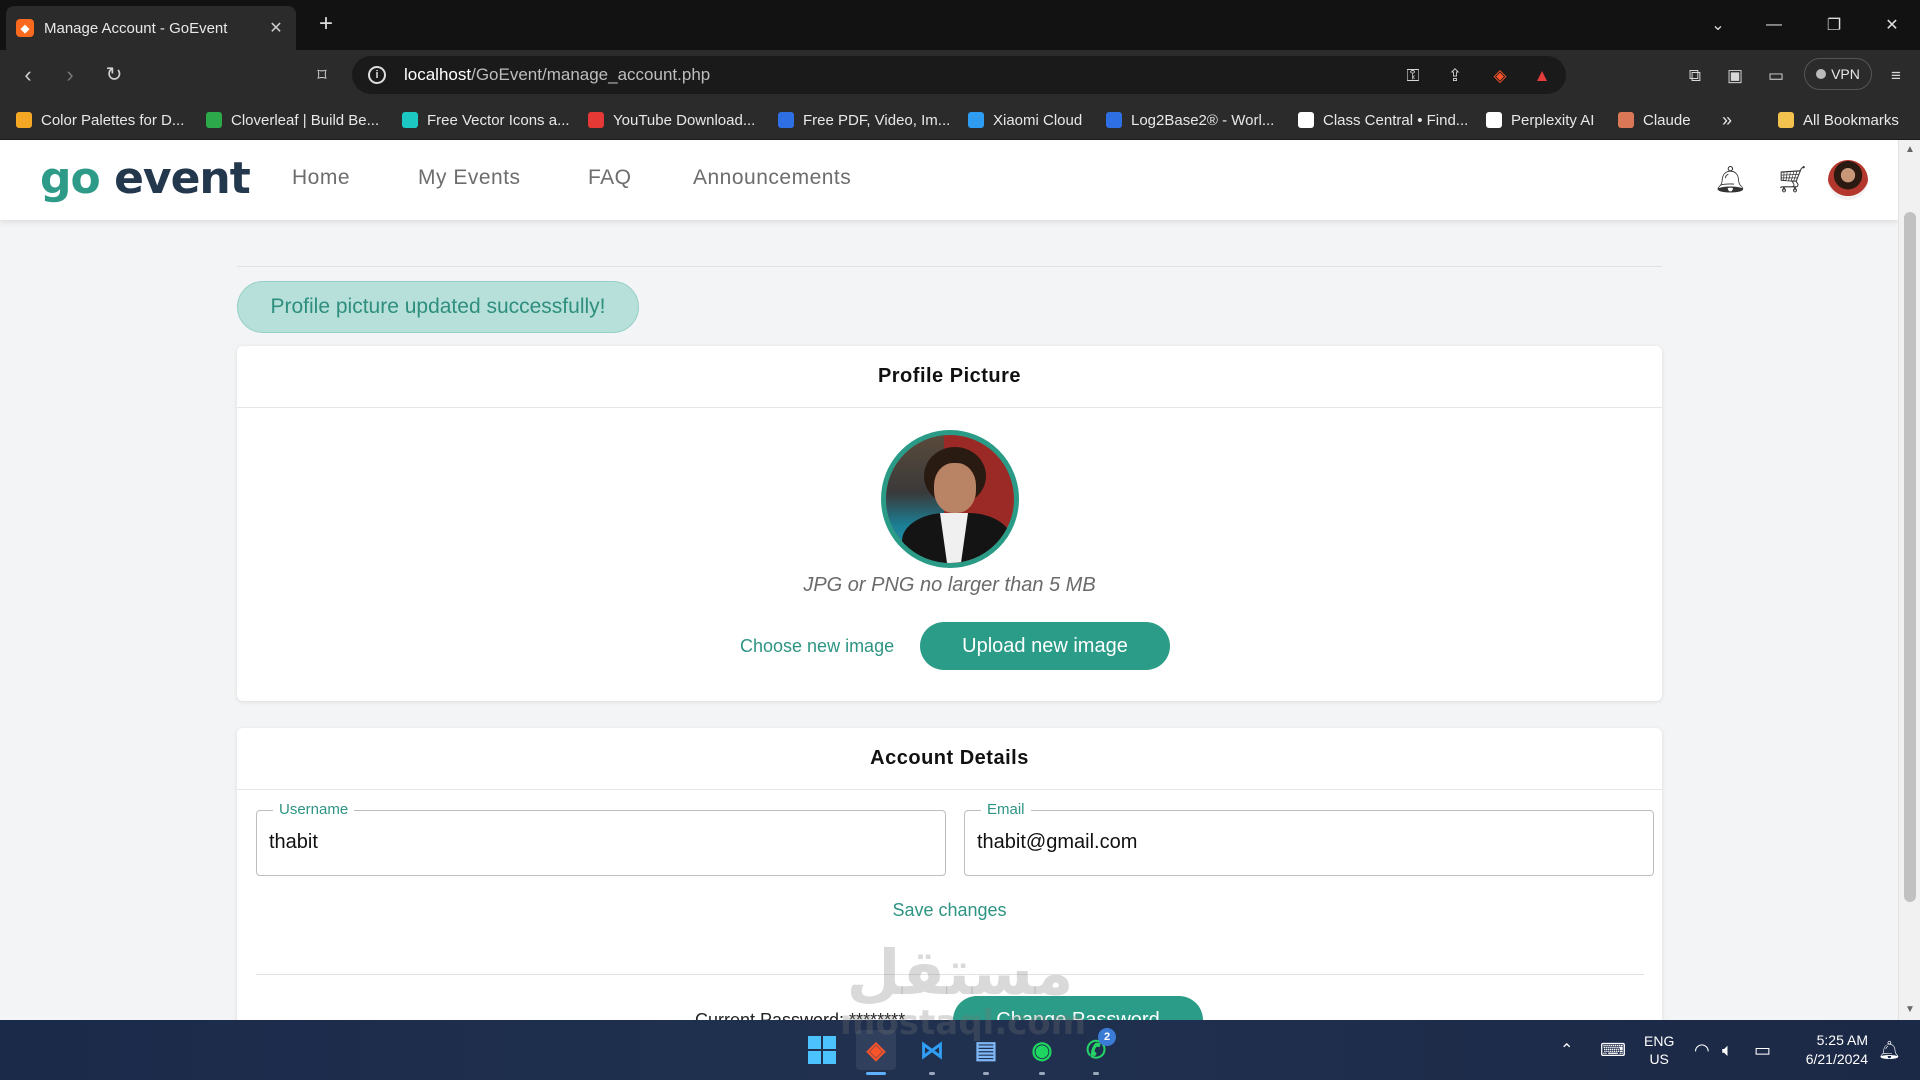  Describe the element at coordinates (70, 75) in the screenshot. I see `forward-arrow-icon: ›` at that location.